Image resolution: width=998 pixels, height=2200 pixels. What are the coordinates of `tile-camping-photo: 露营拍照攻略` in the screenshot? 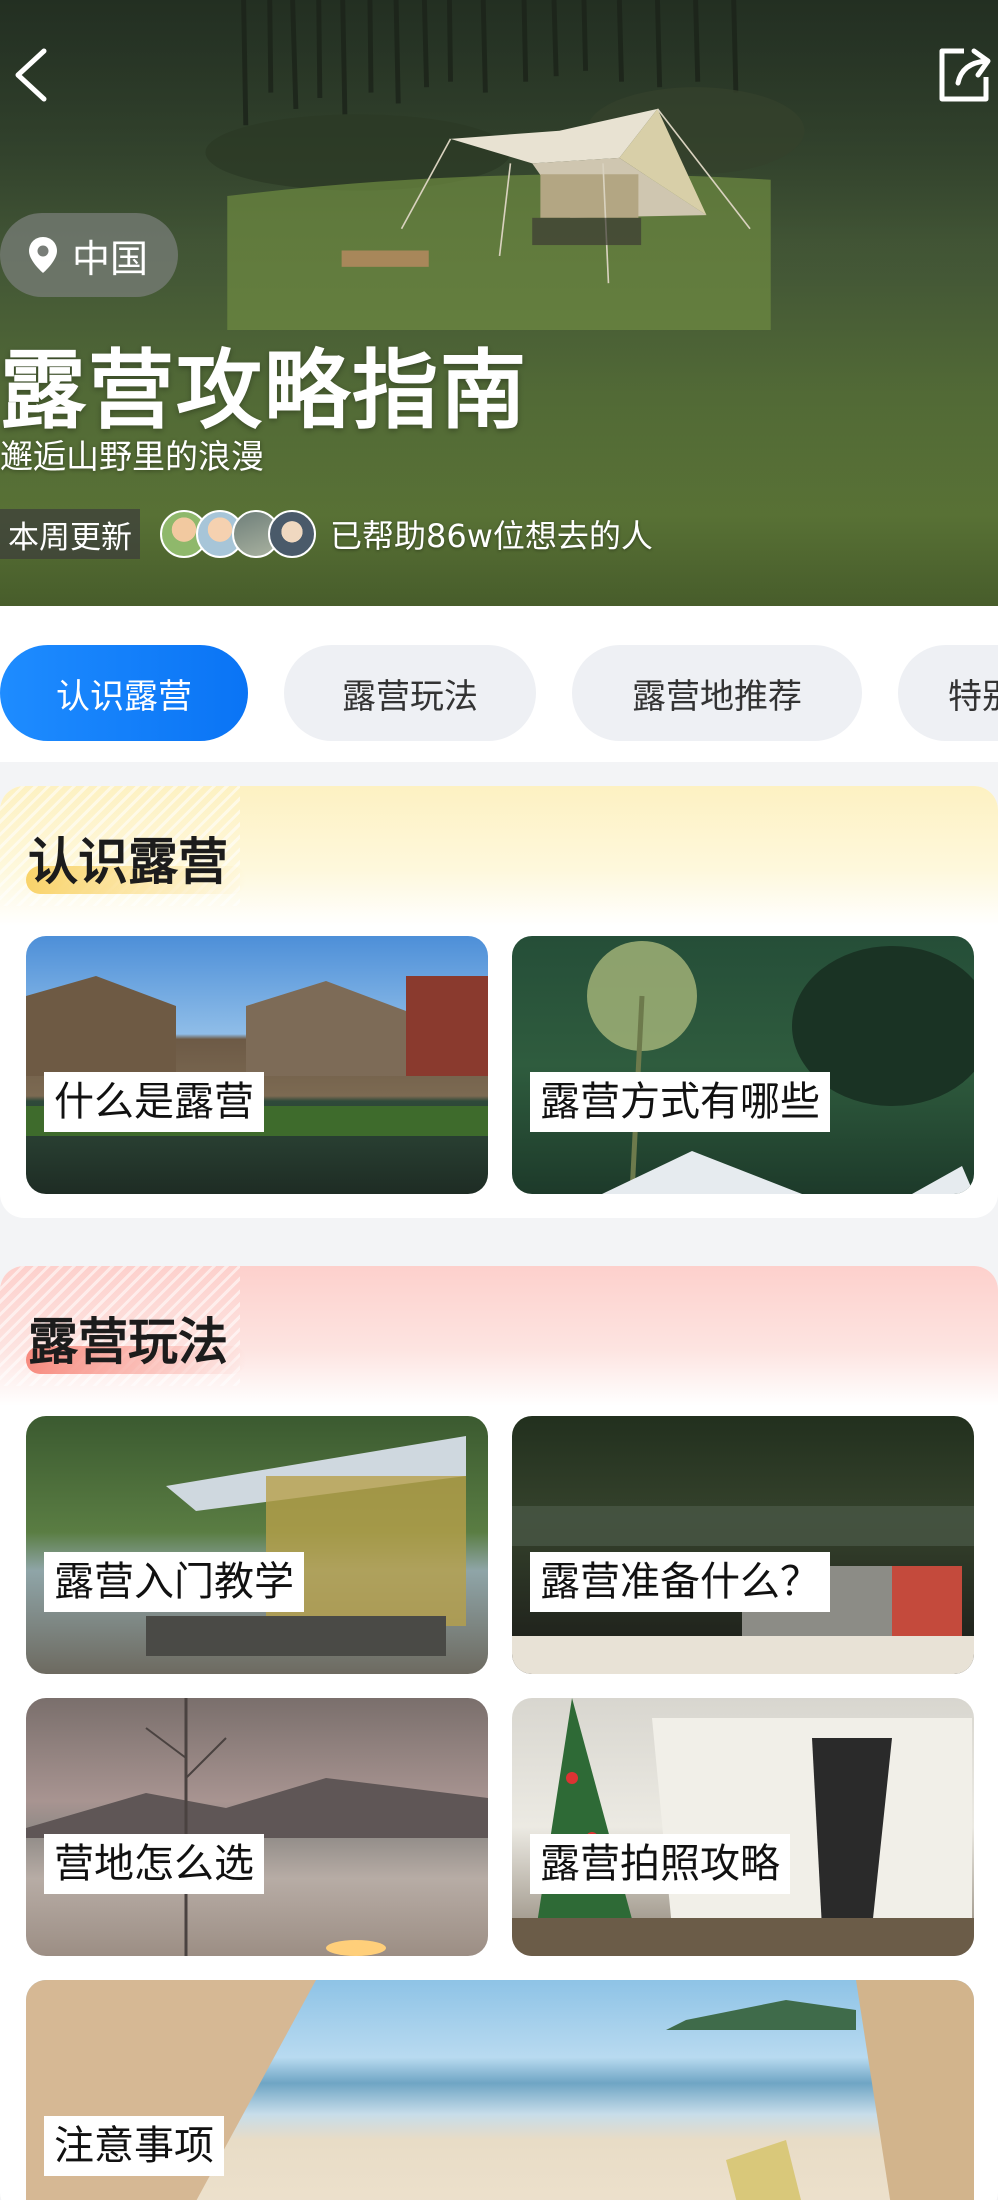 It's located at (743, 1827).